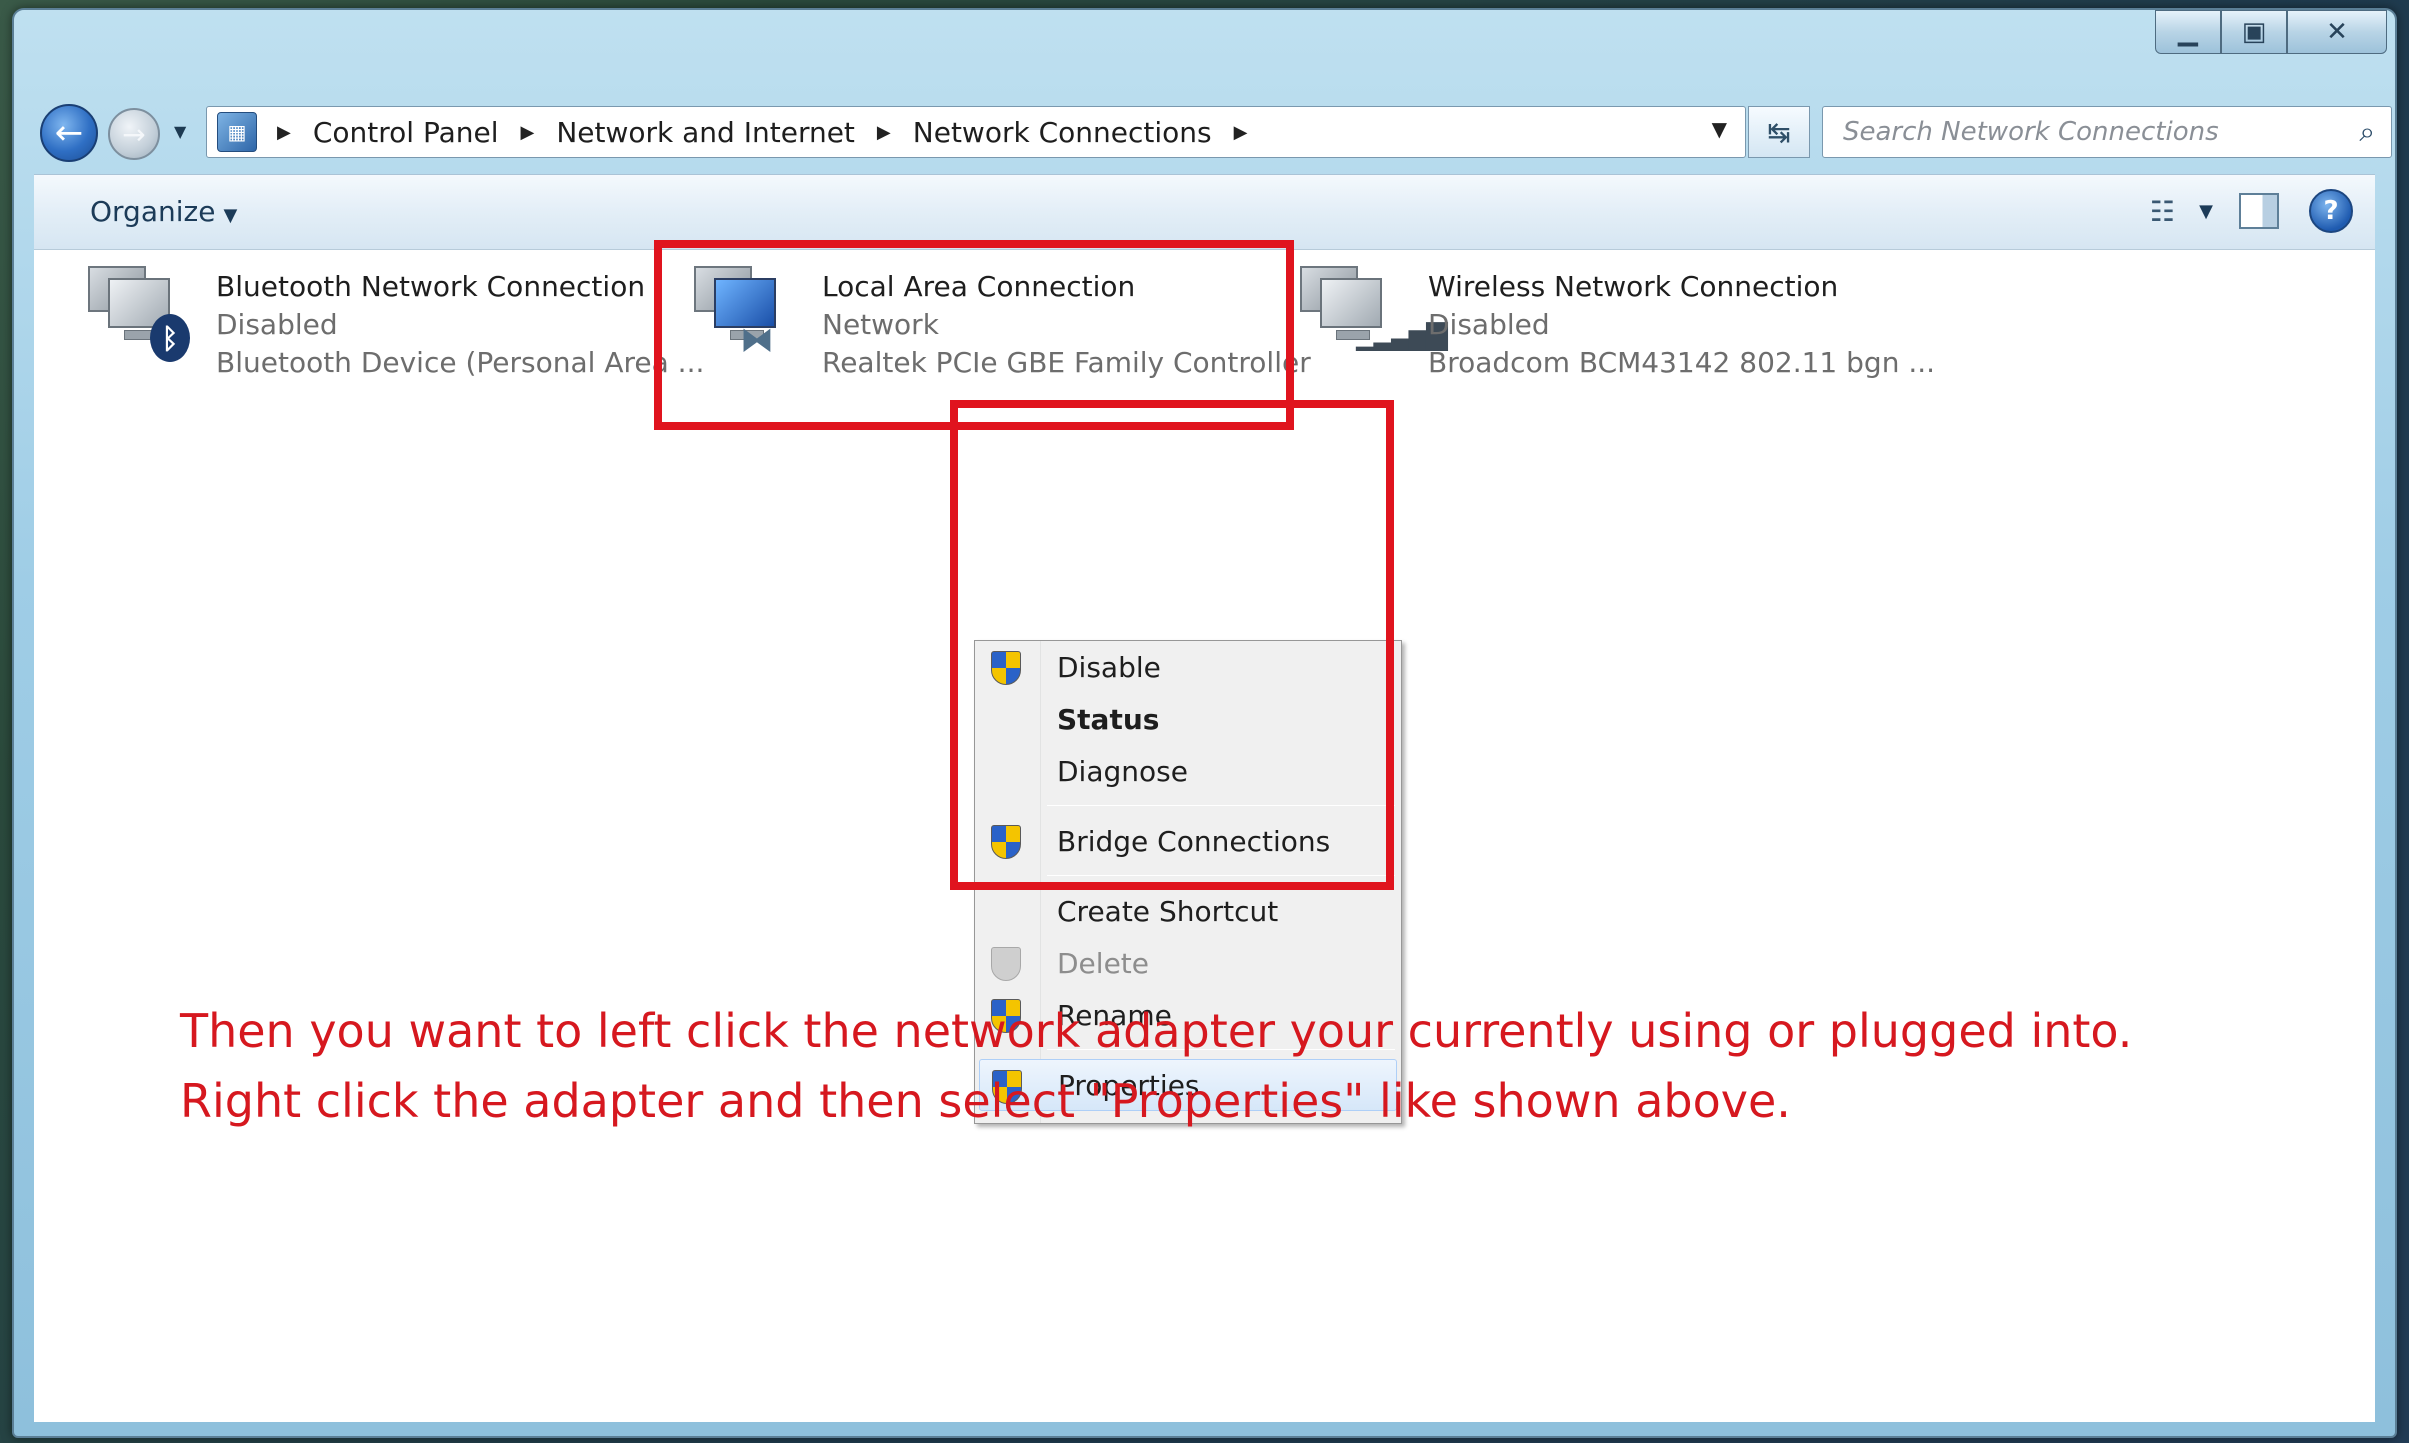 Image resolution: width=2409 pixels, height=1443 pixels. I want to click on arrow-right-icon: →, so click(134, 134).